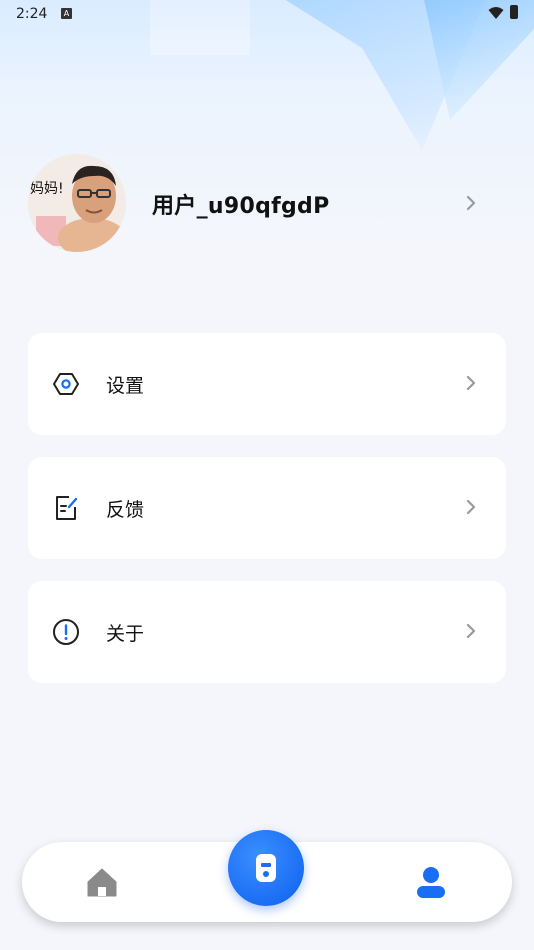 This screenshot has width=534, height=950. I want to click on profile-header: 妈妈! 用户_u90qfgdP, so click(267, 204).